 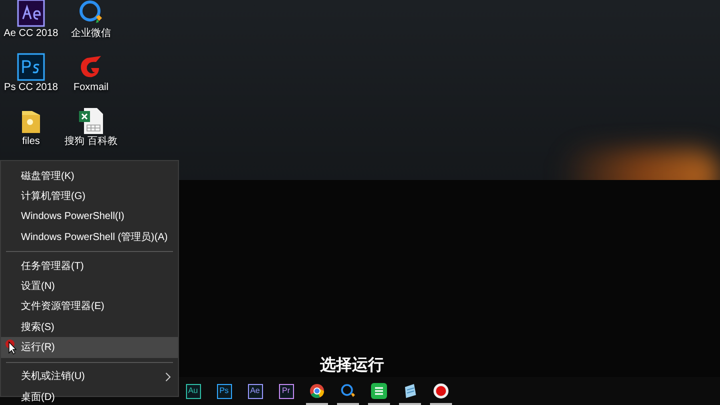 What do you see at coordinates (89, 176) in the screenshot?
I see `menu-item: 磁盘管理(K)` at bounding box center [89, 176].